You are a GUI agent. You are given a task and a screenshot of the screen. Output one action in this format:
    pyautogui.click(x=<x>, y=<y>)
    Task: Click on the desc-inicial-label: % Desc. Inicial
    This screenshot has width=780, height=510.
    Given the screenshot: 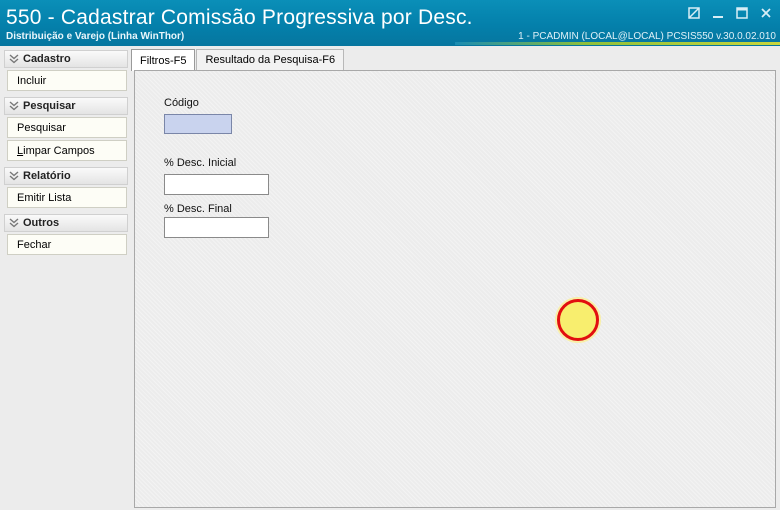 What is the action you would take?
    pyautogui.click(x=200, y=163)
    